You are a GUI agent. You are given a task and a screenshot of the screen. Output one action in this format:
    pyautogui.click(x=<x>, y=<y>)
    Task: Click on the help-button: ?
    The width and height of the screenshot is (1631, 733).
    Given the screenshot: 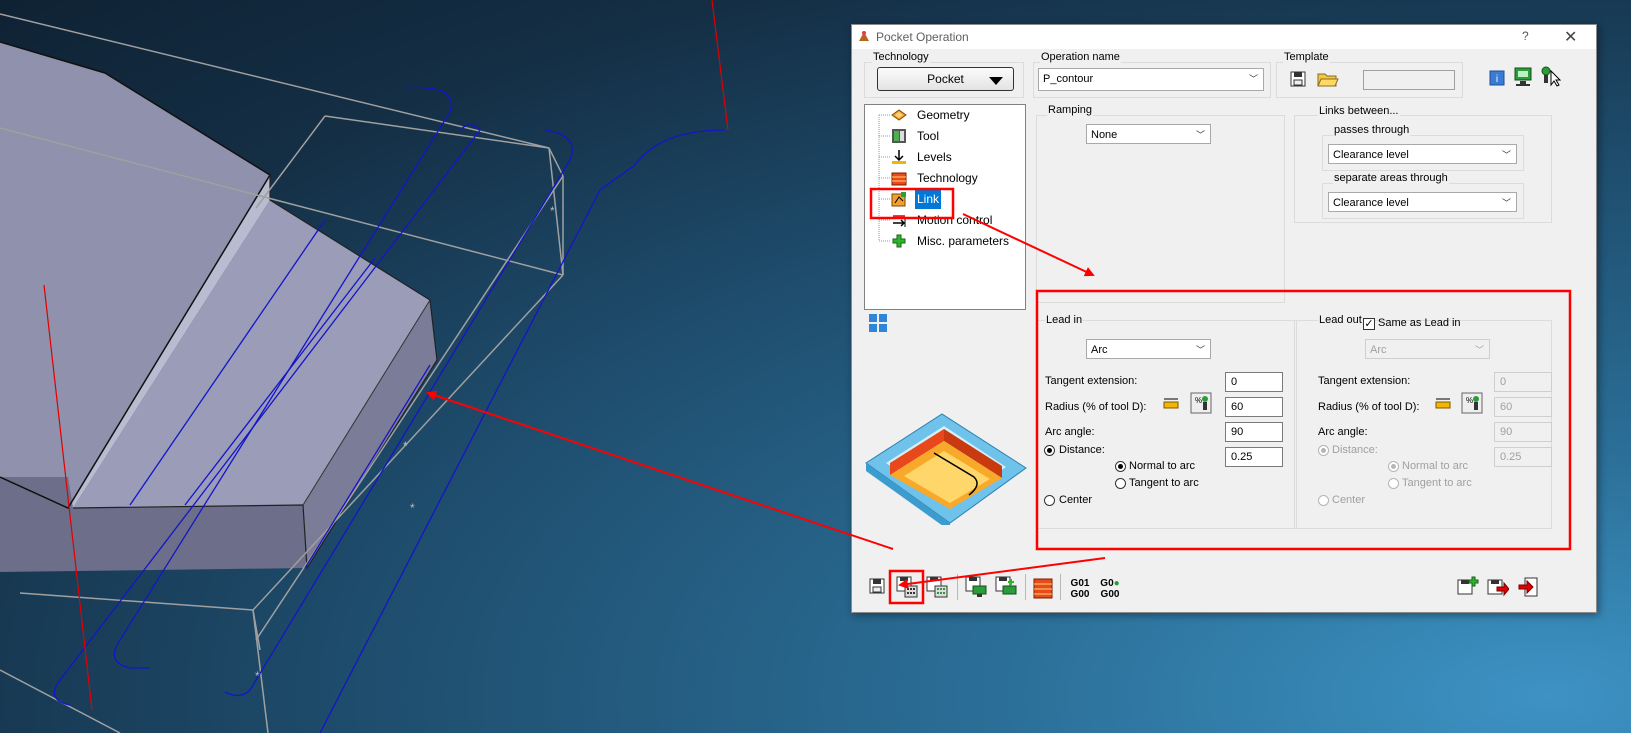 What is the action you would take?
    pyautogui.click(x=1525, y=36)
    